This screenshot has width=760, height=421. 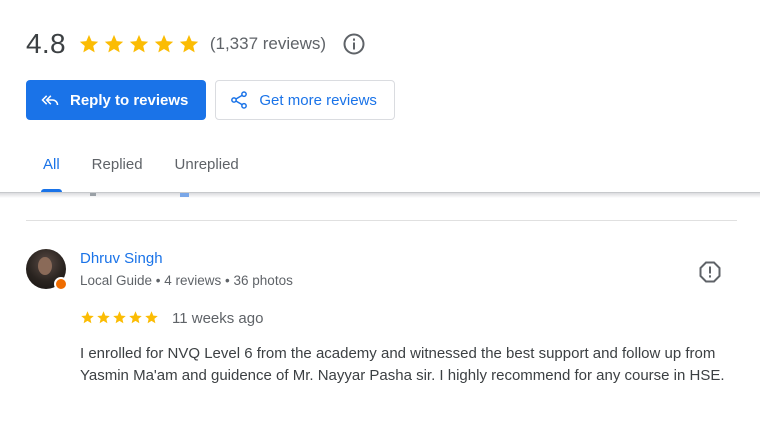 I want to click on tab-unreplied: Unreplied, so click(x=207, y=170).